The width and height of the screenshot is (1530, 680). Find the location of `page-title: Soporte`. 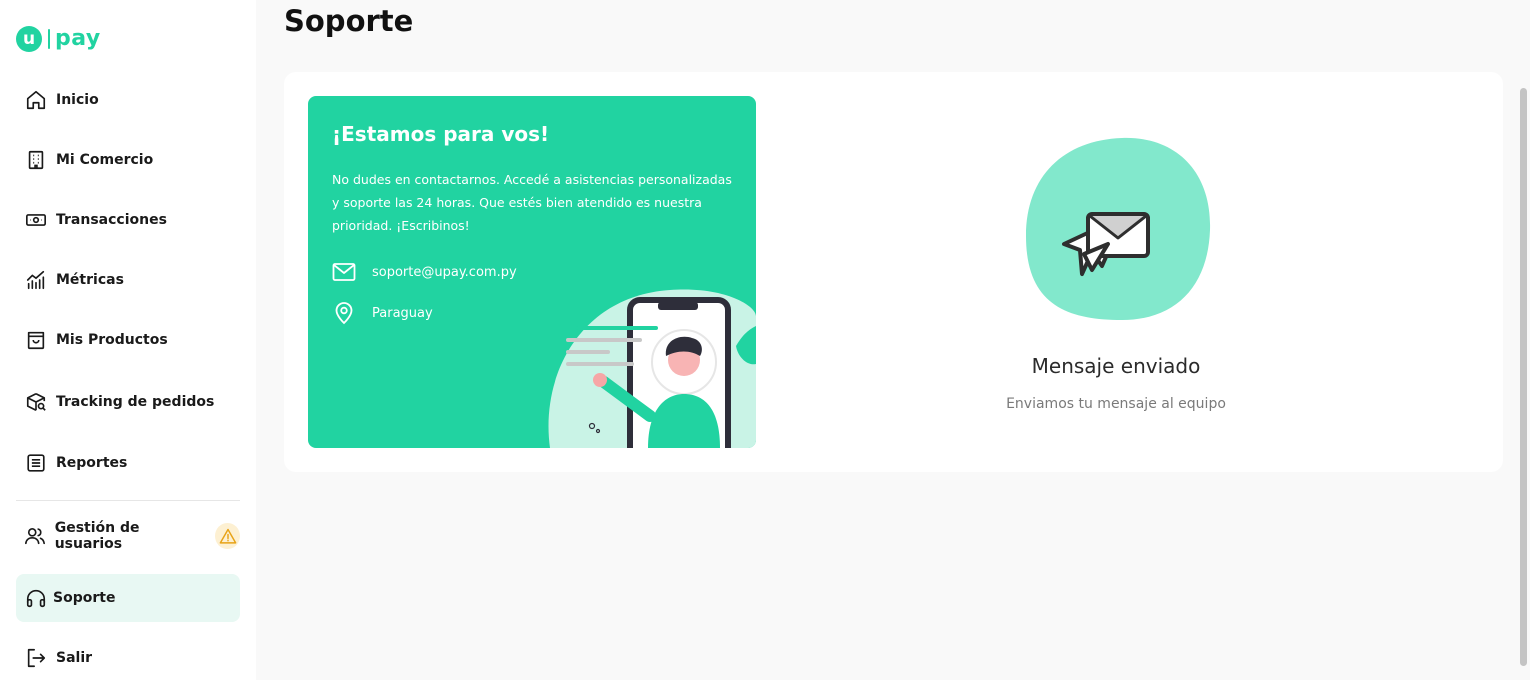

page-title: Soporte is located at coordinates (349, 21).